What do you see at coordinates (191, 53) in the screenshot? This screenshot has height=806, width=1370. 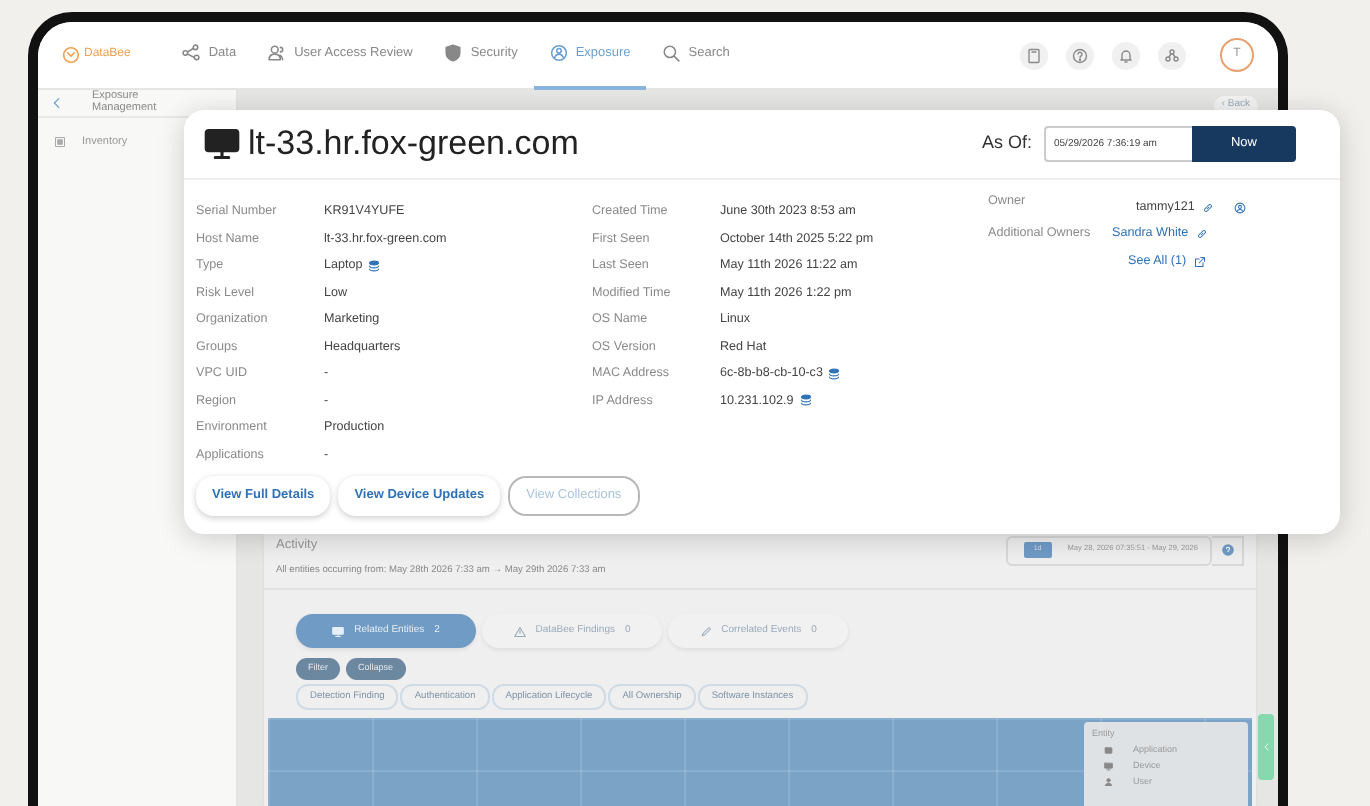 I see `nodes-icon` at bounding box center [191, 53].